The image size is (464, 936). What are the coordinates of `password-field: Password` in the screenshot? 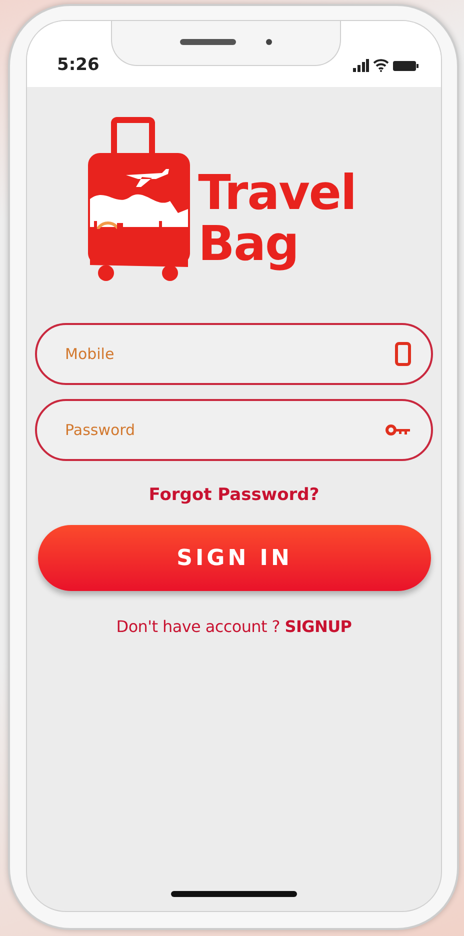 It's located at (234, 430).